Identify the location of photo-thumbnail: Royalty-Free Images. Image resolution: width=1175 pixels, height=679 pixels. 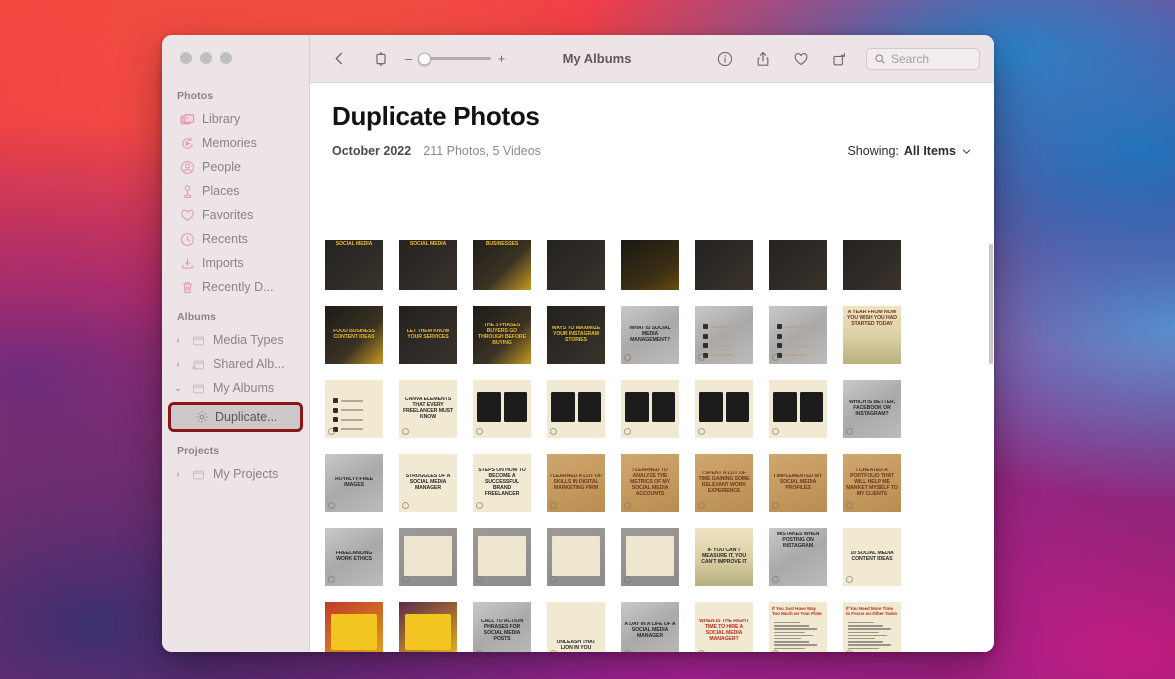
(354, 483).